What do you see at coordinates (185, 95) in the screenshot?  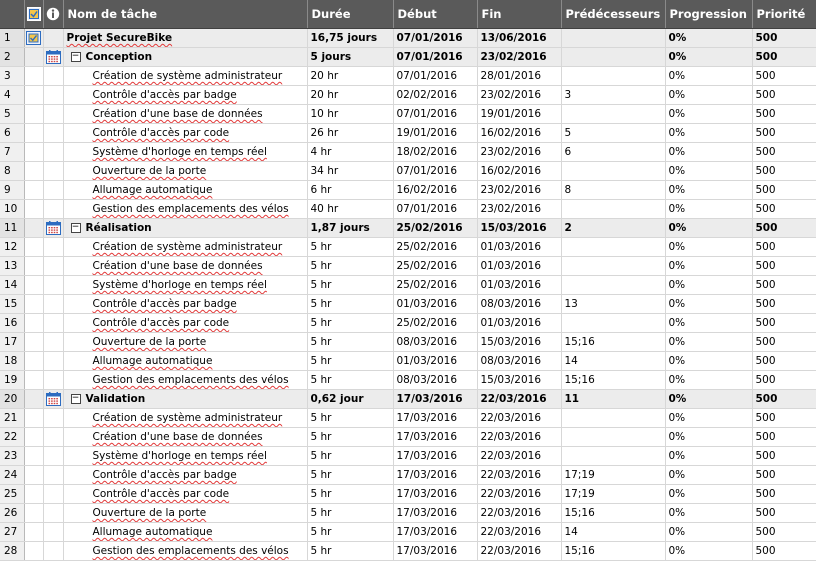 I see `task-name-cell: Contrôle d'accès par badge` at bounding box center [185, 95].